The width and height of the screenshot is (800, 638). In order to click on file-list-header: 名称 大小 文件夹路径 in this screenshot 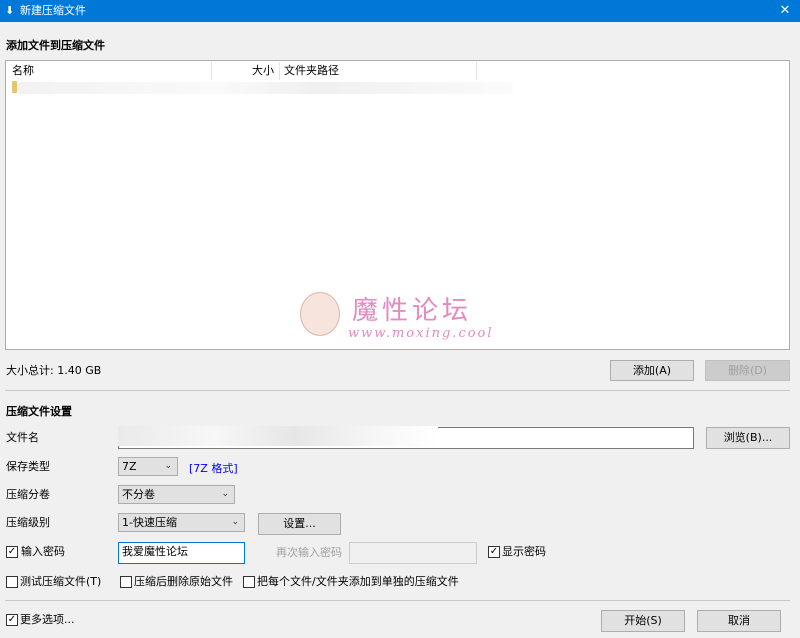, I will do `click(397, 71)`.